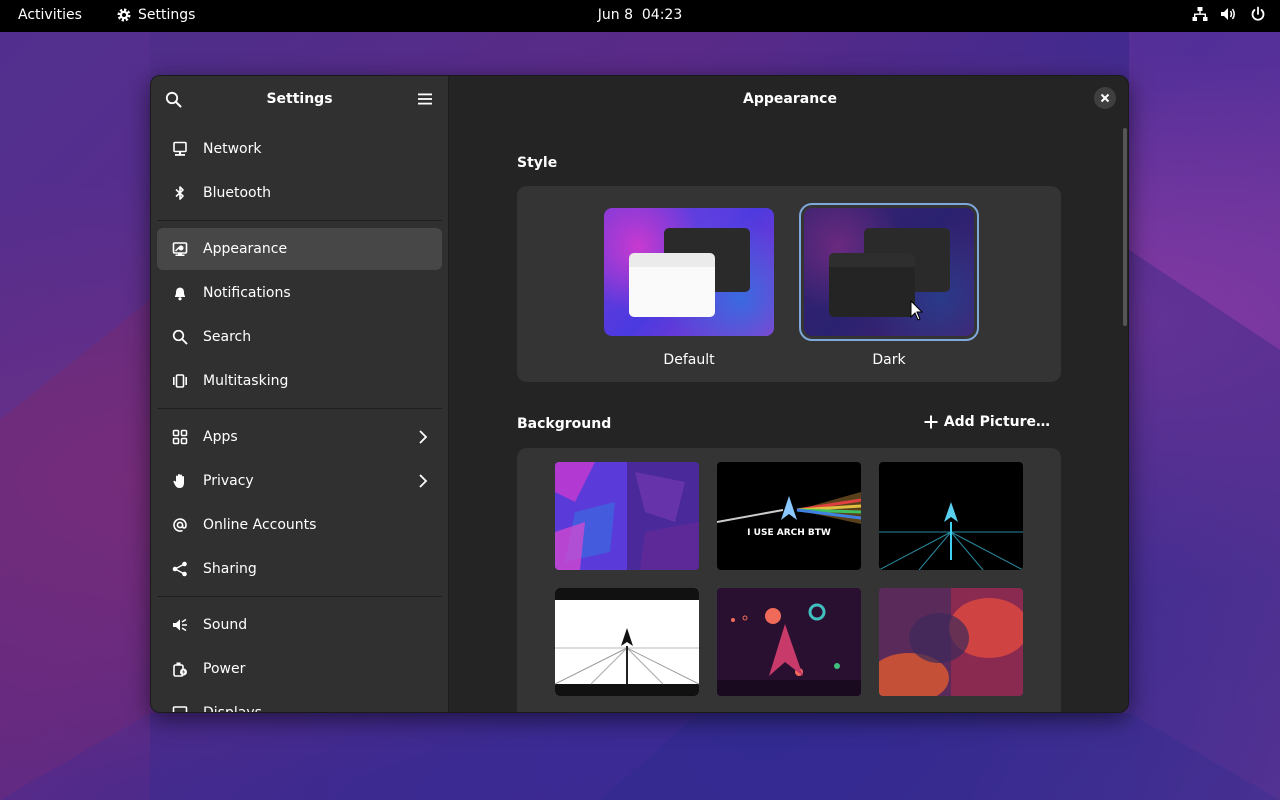  What do you see at coordinates (1125, 227) in the screenshot?
I see `scrollbar` at bounding box center [1125, 227].